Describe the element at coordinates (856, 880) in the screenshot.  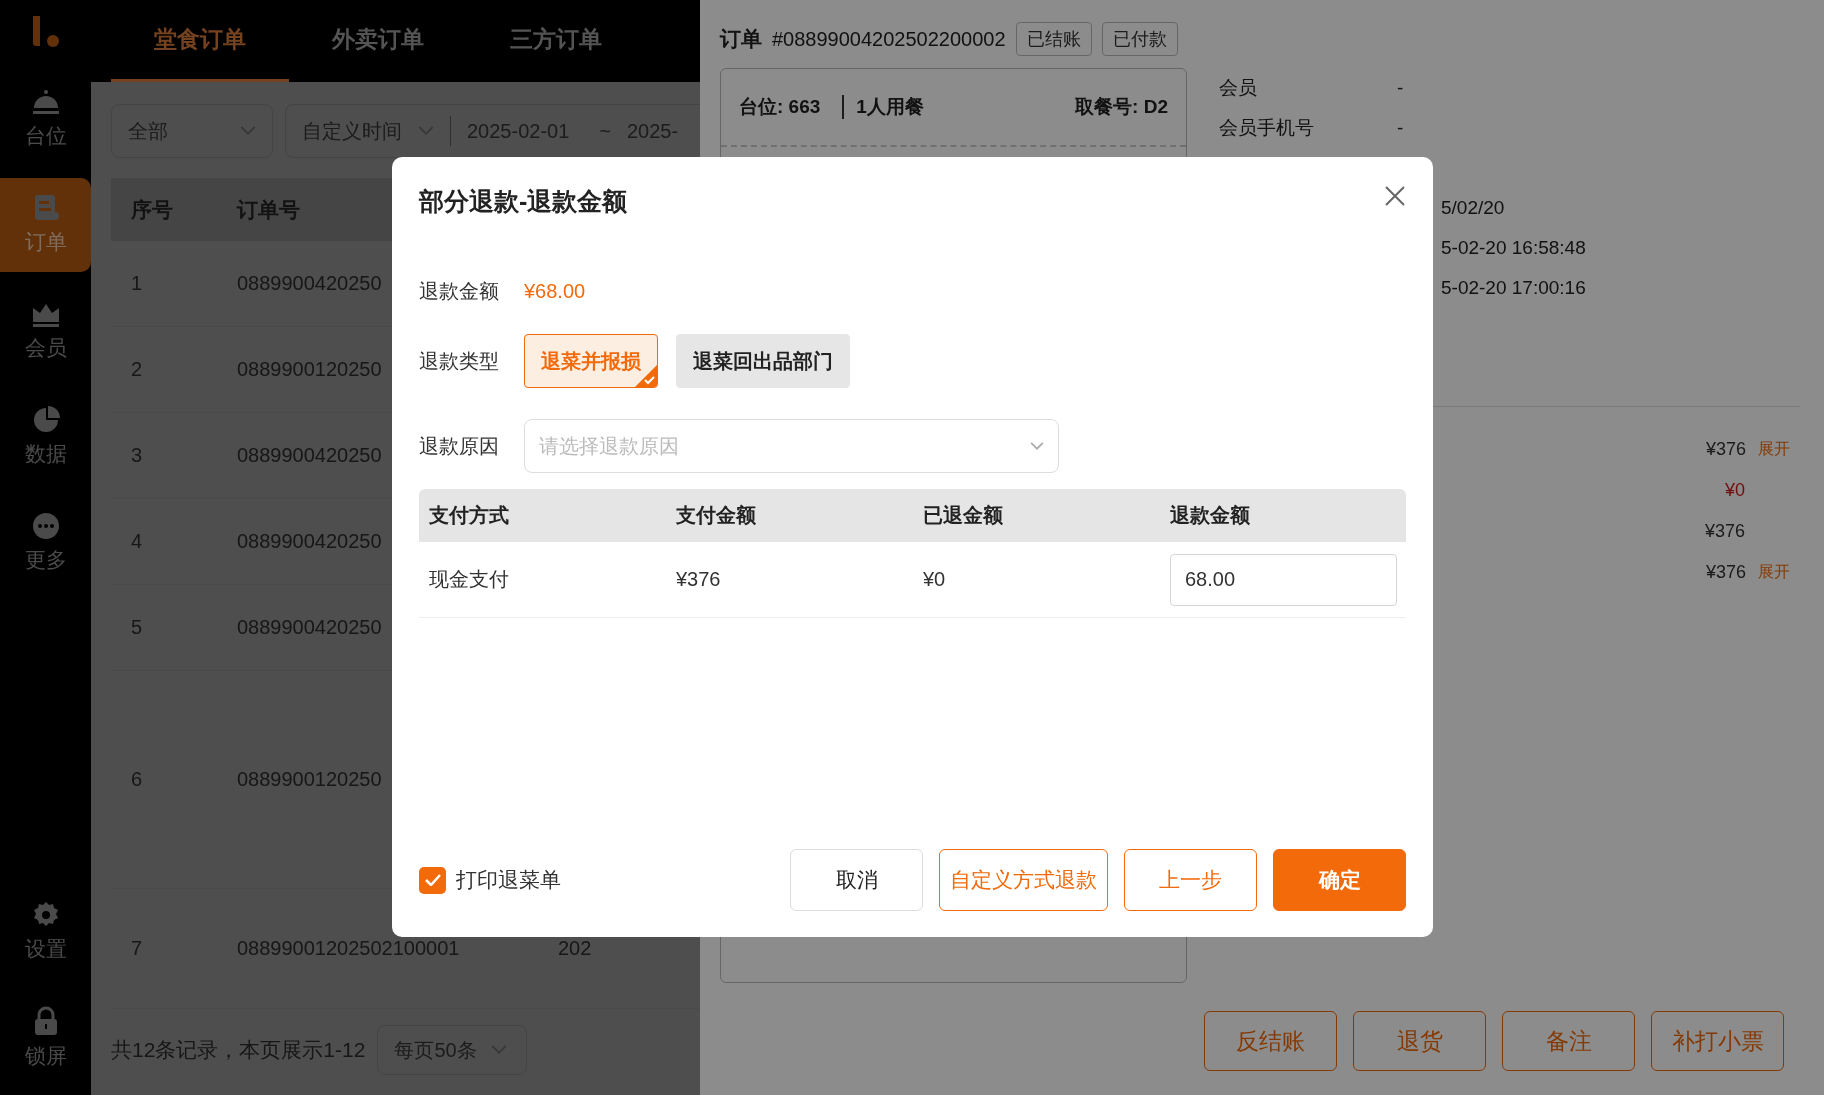
I see `dialog-button: 取消` at that location.